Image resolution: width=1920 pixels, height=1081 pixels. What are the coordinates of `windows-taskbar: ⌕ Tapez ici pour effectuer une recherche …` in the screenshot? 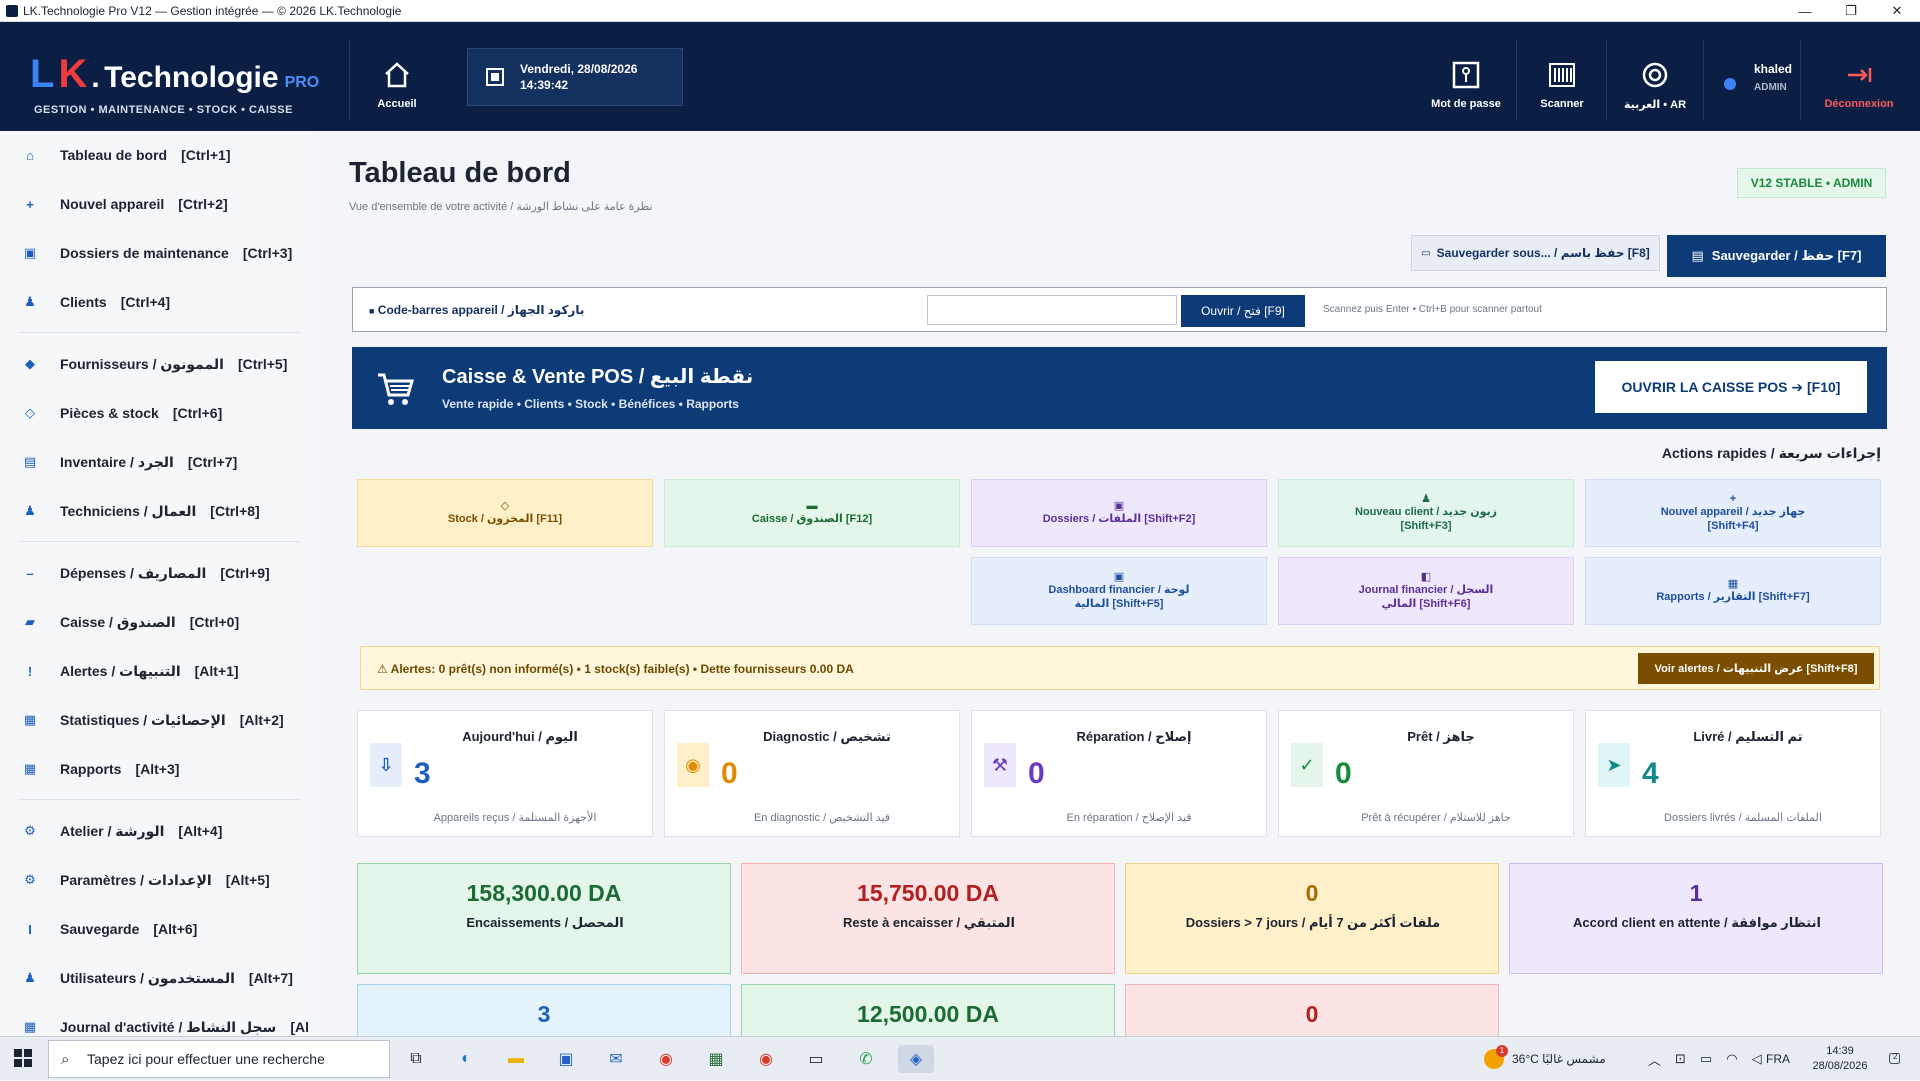 It's located at (960, 1058).